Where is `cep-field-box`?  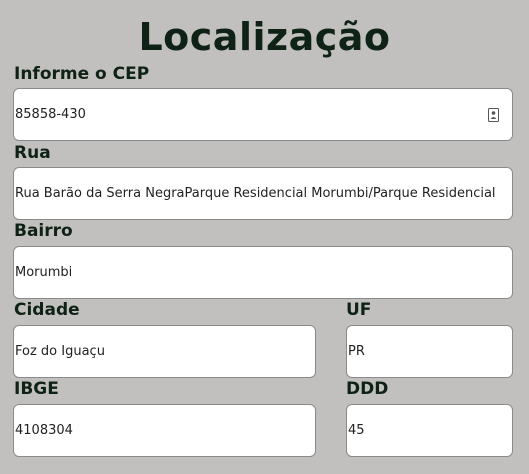
cep-field-box is located at coordinates (263, 114).